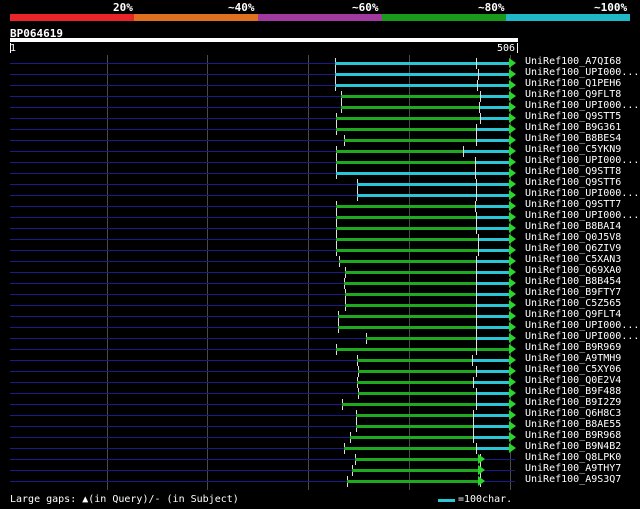  I want to click on hit-label: UniRef100_Q9FLT4, so click(573, 314).